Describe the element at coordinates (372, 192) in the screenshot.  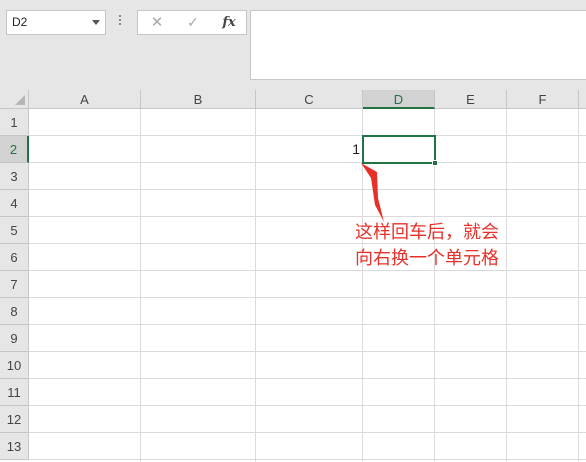
I see `arrow-shape` at that location.